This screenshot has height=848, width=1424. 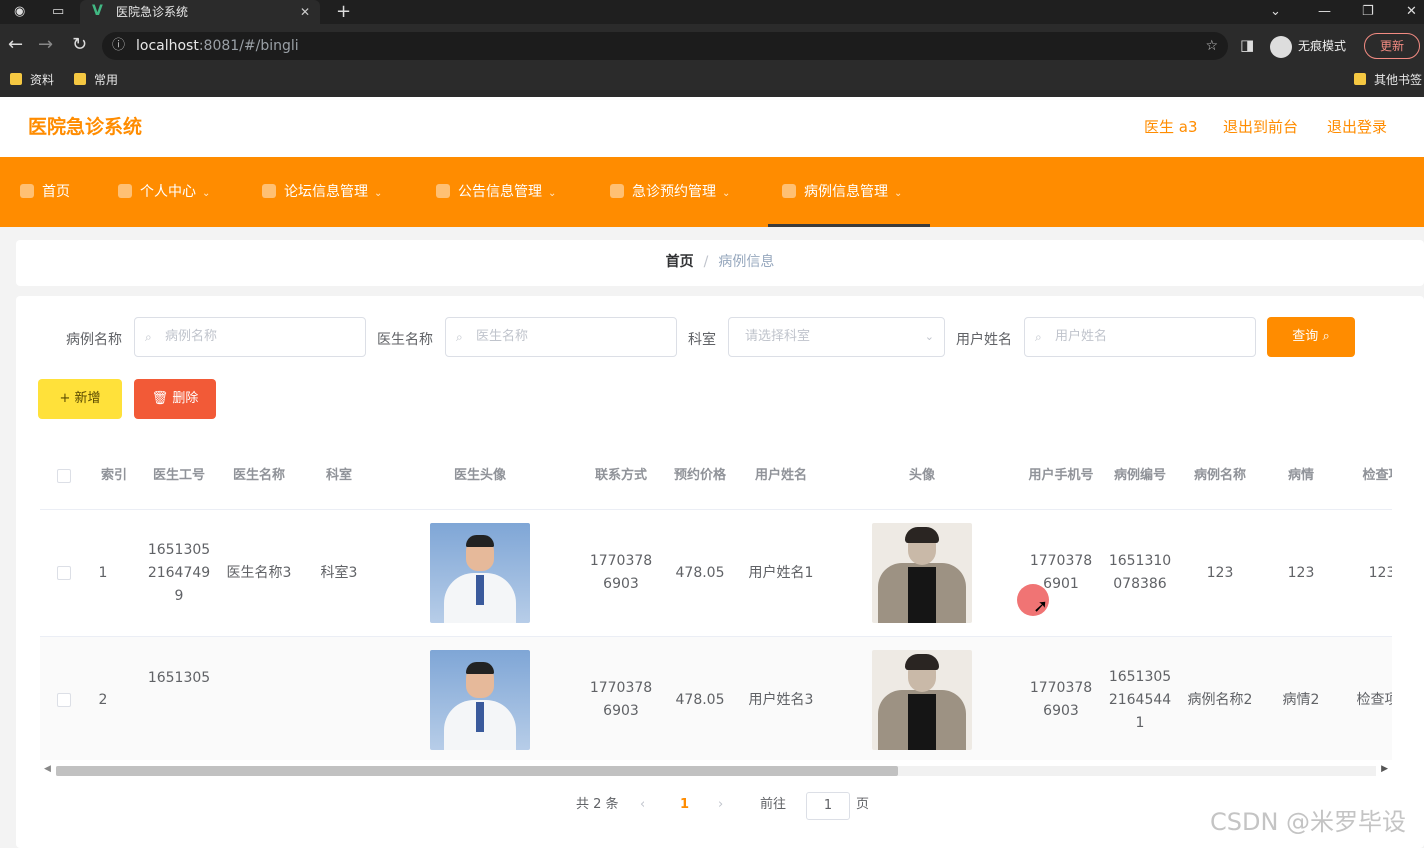 I want to click on cell-price: 478.05, so click(x=700, y=699).